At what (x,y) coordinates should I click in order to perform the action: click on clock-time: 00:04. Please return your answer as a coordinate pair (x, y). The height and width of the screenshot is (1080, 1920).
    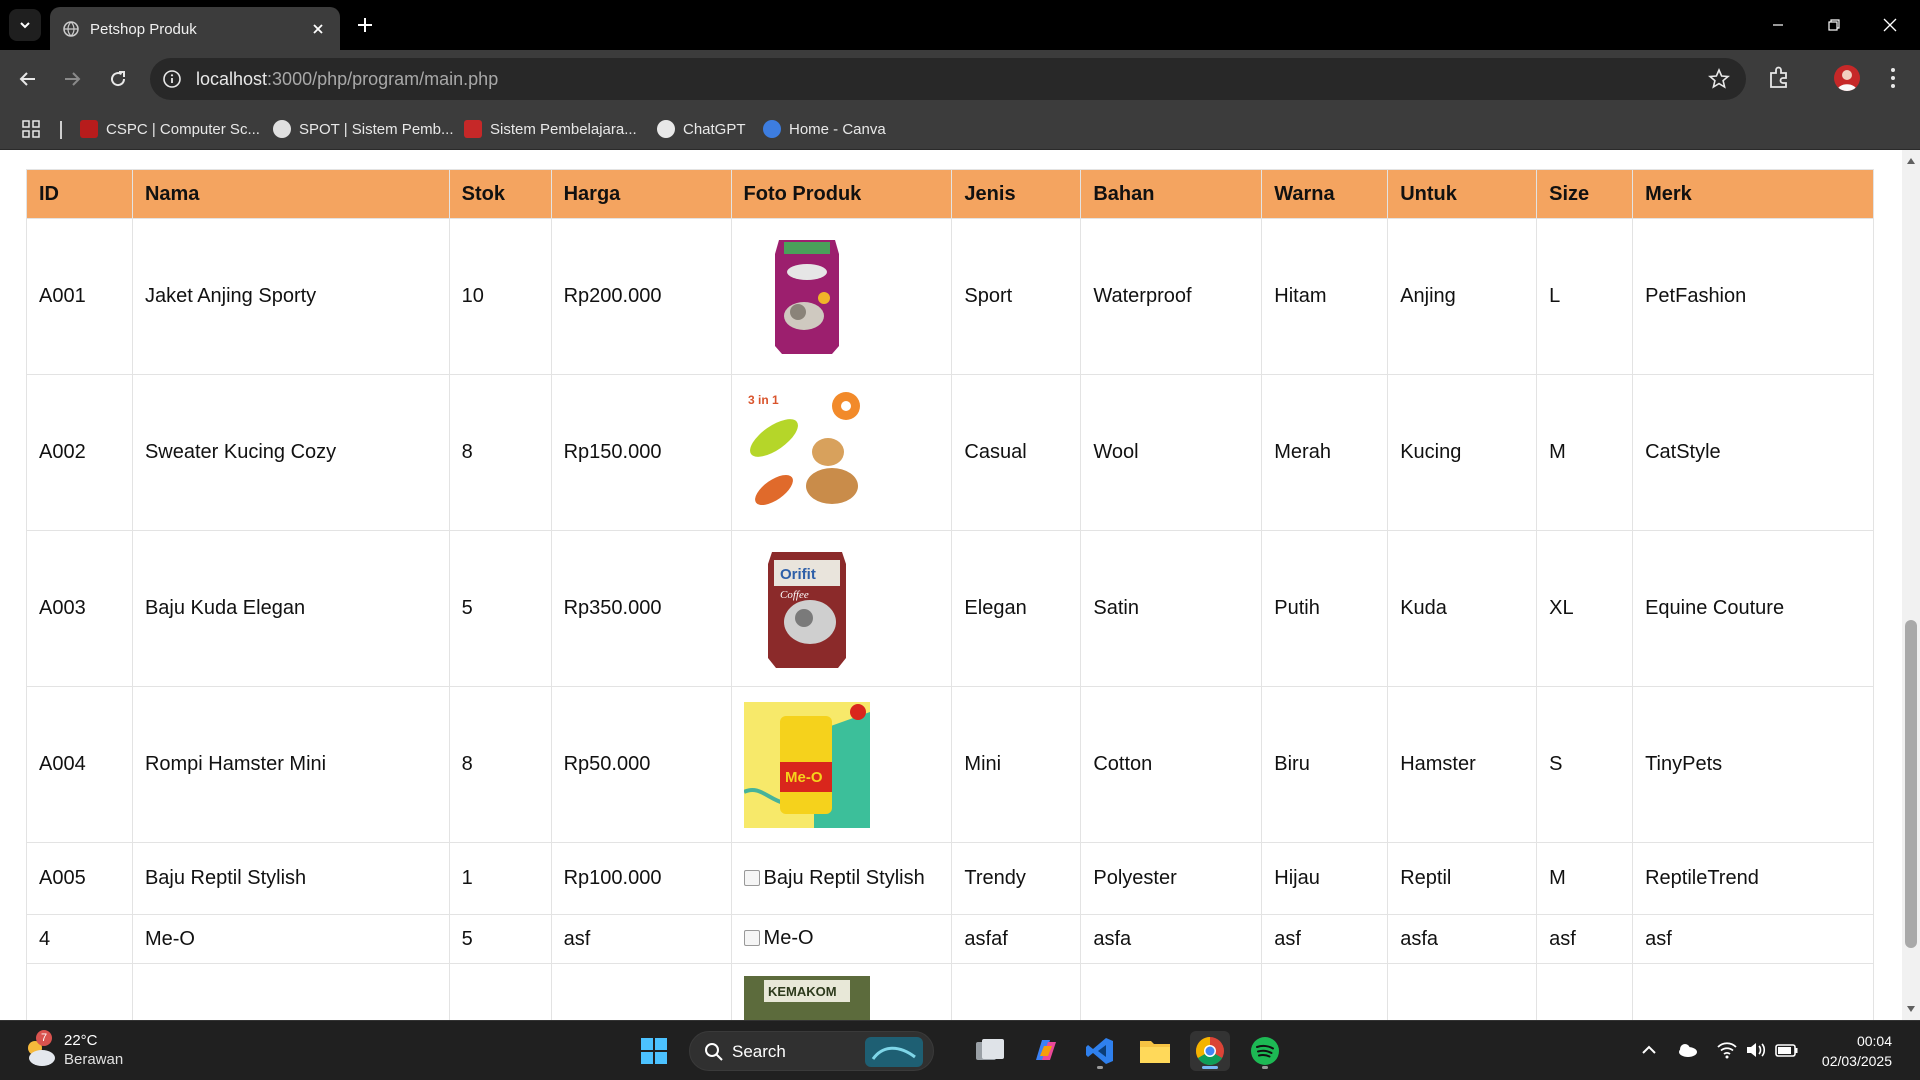
    Looking at the image, I should click on (1874, 1041).